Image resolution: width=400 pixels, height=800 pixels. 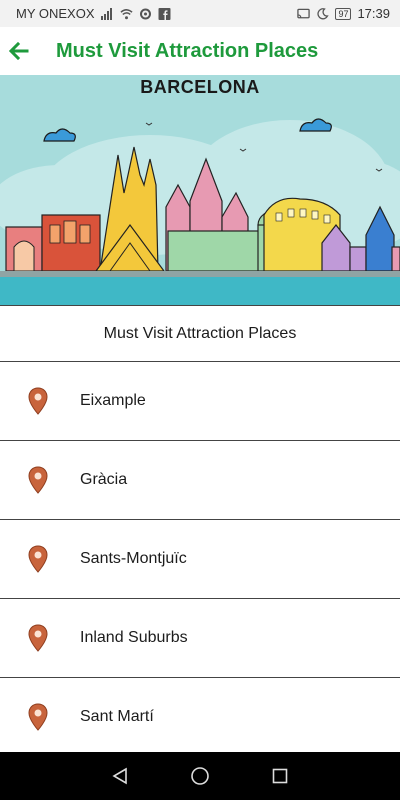 What do you see at coordinates (117, 716) in the screenshot?
I see `list-item-label: Sant Martí` at bounding box center [117, 716].